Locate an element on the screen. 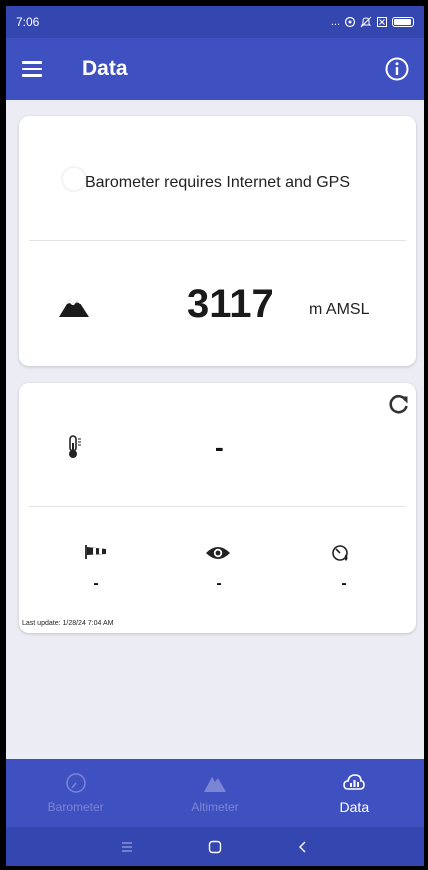  status-time: 7:06 is located at coordinates (28, 22).